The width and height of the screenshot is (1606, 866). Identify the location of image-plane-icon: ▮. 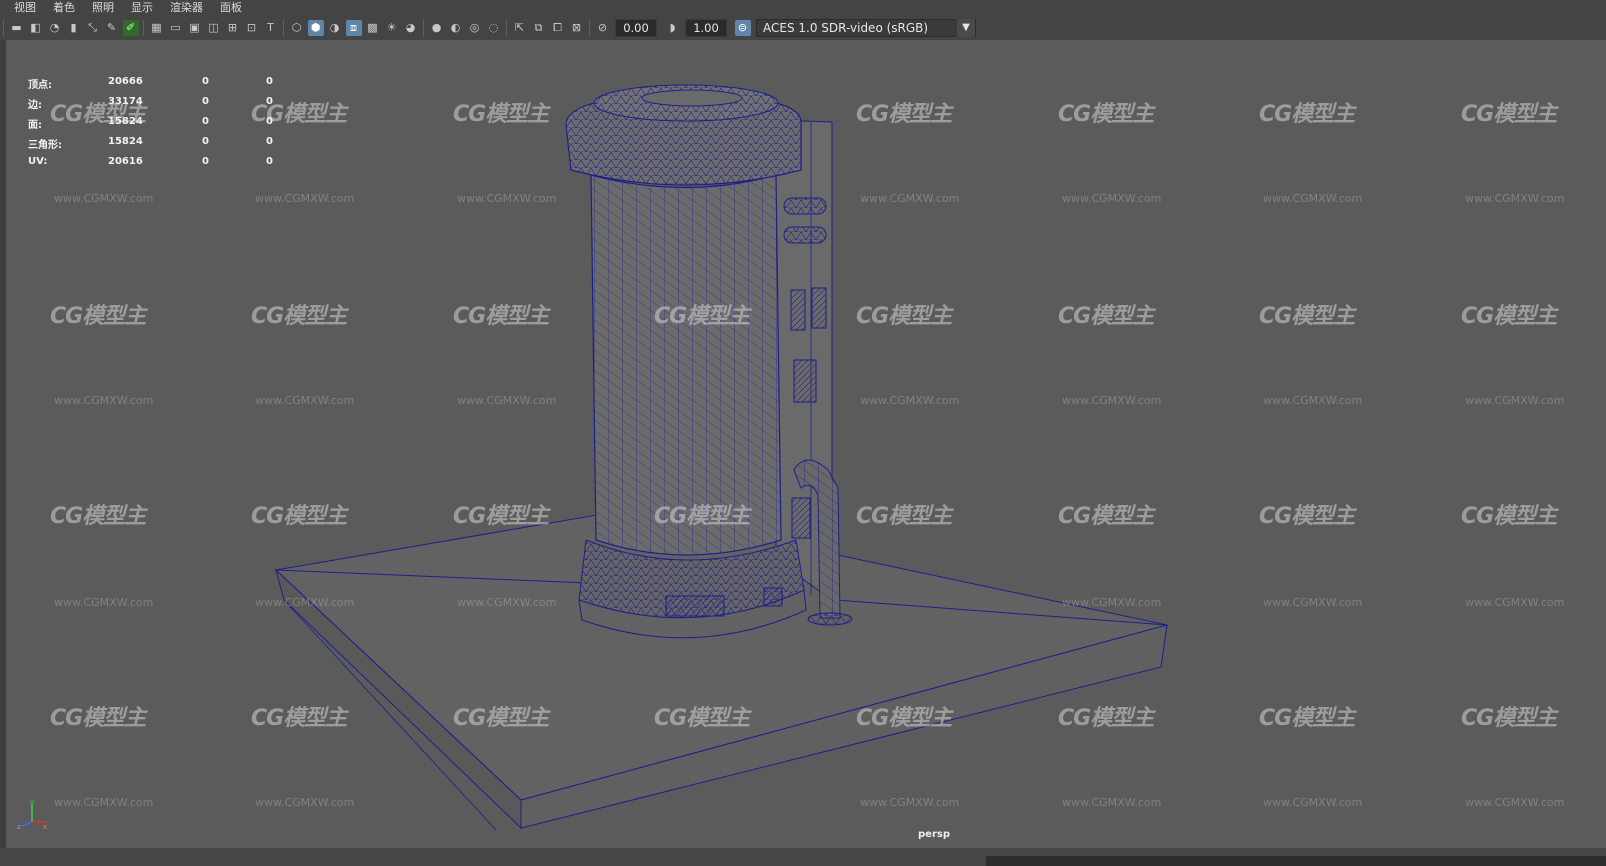
(74, 28).